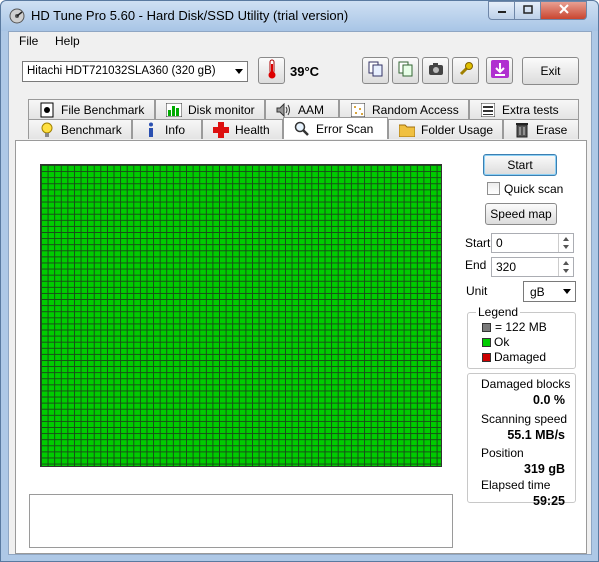 The width and height of the screenshot is (599, 562). What do you see at coordinates (175, 129) in the screenshot?
I see `tab-label: Info` at bounding box center [175, 129].